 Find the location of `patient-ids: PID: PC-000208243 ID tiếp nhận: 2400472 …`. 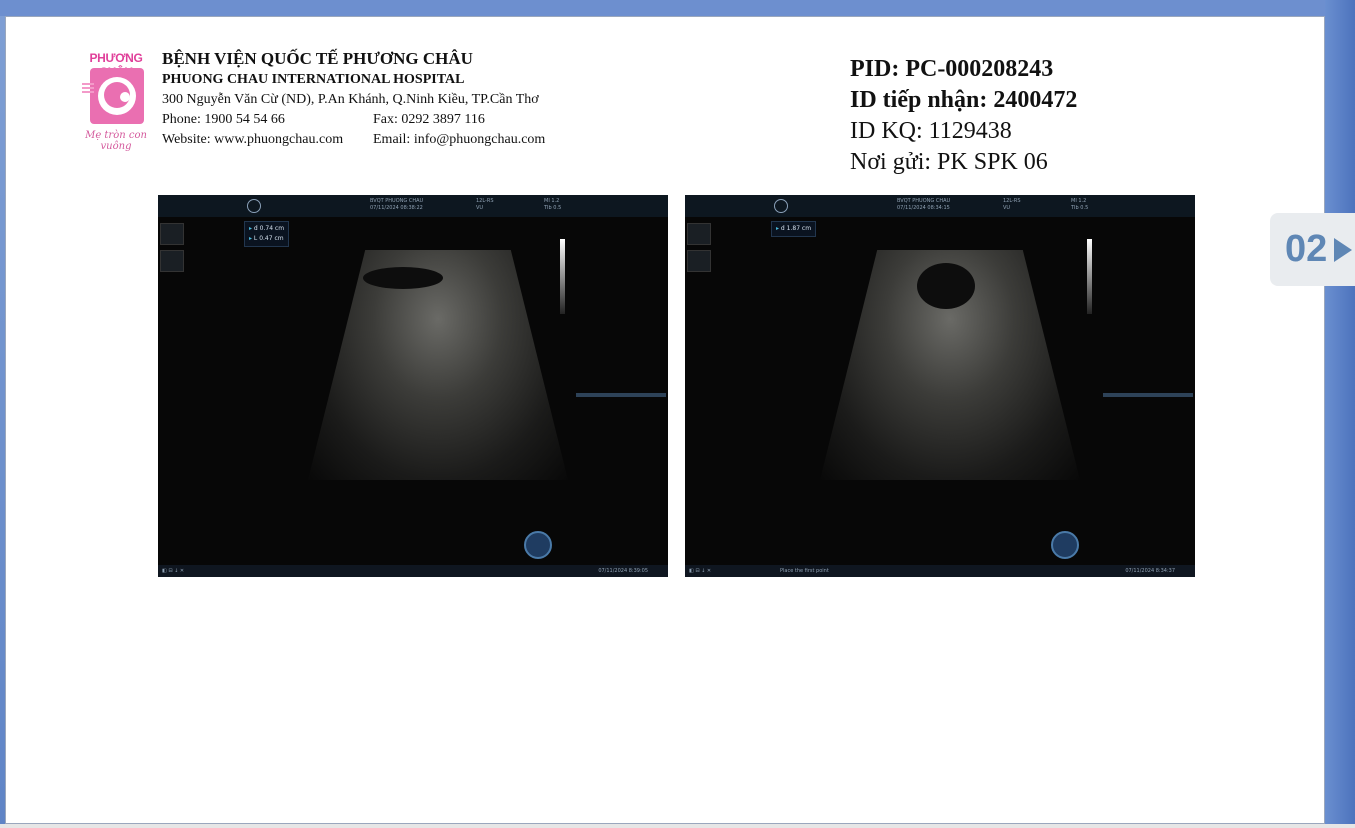

patient-ids: PID: PC-000208243 ID tiếp nhận: 2400472 … is located at coordinates (963, 116).